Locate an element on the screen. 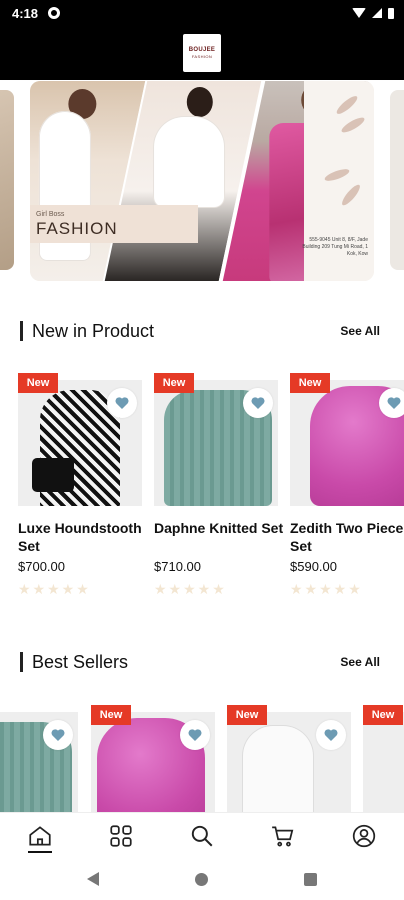  signal-icon is located at coordinates (377, 13).